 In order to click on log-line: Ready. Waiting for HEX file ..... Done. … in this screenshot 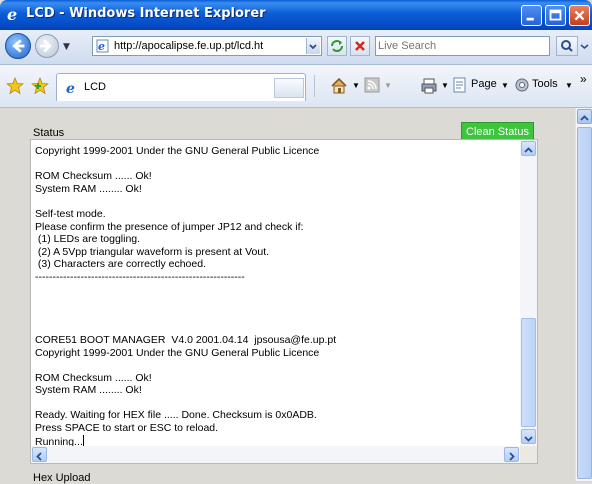, I will do `click(176, 415)`.